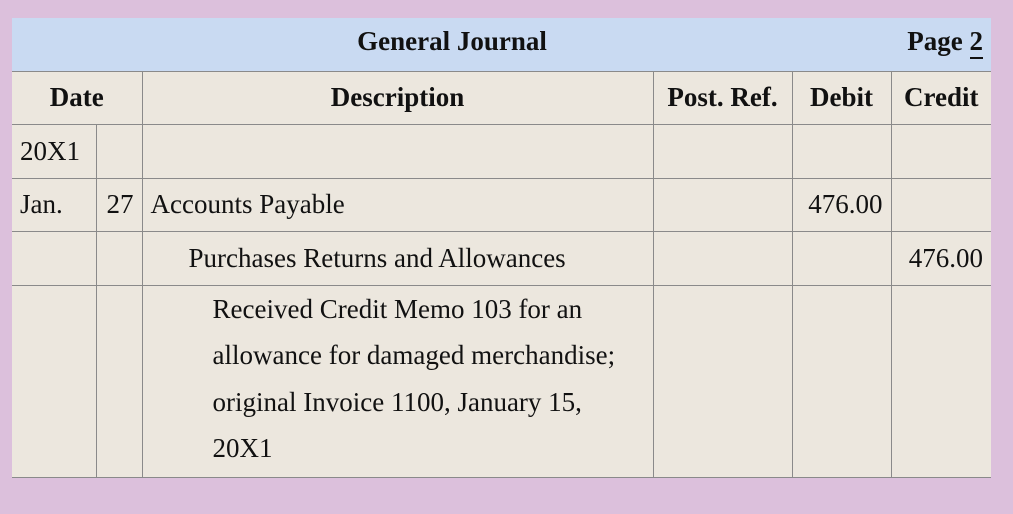 This screenshot has width=1013, height=514. Describe the element at coordinates (976, 42) in the screenshot. I see `page-number: 2` at that location.